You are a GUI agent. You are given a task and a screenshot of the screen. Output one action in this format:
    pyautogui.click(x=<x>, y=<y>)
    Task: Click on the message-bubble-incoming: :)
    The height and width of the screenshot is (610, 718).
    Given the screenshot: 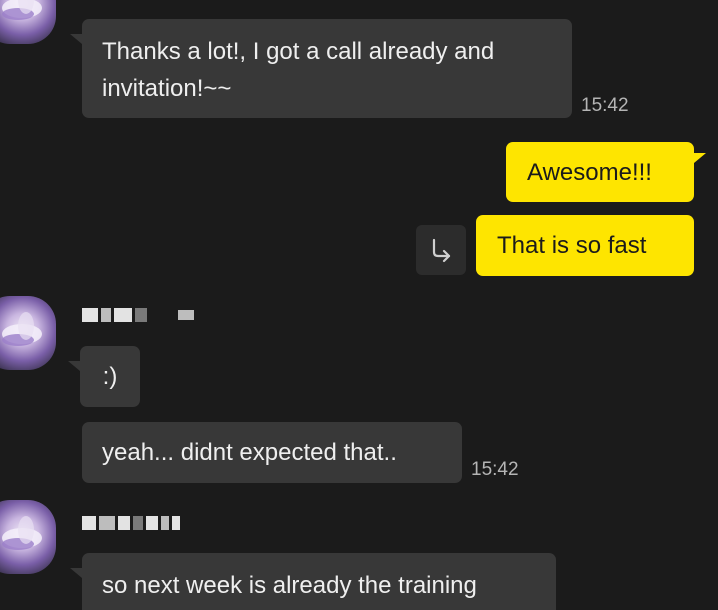 What is the action you would take?
    pyautogui.click(x=110, y=376)
    